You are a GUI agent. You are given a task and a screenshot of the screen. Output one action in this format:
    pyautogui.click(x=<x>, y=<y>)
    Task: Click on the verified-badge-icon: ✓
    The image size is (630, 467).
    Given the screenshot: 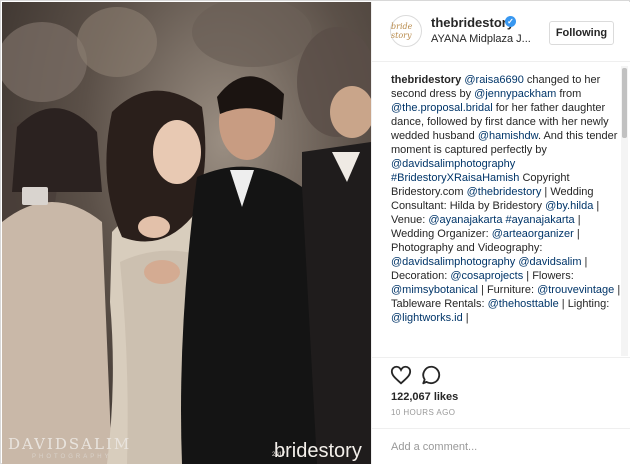 What is the action you would take?
    pyautogui.click(x=510, y=21)
    